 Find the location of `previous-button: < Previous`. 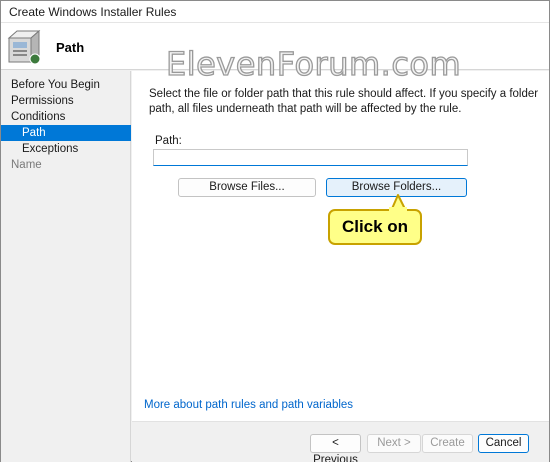

previous-button: < Previous is located at coordinates (335, 448).